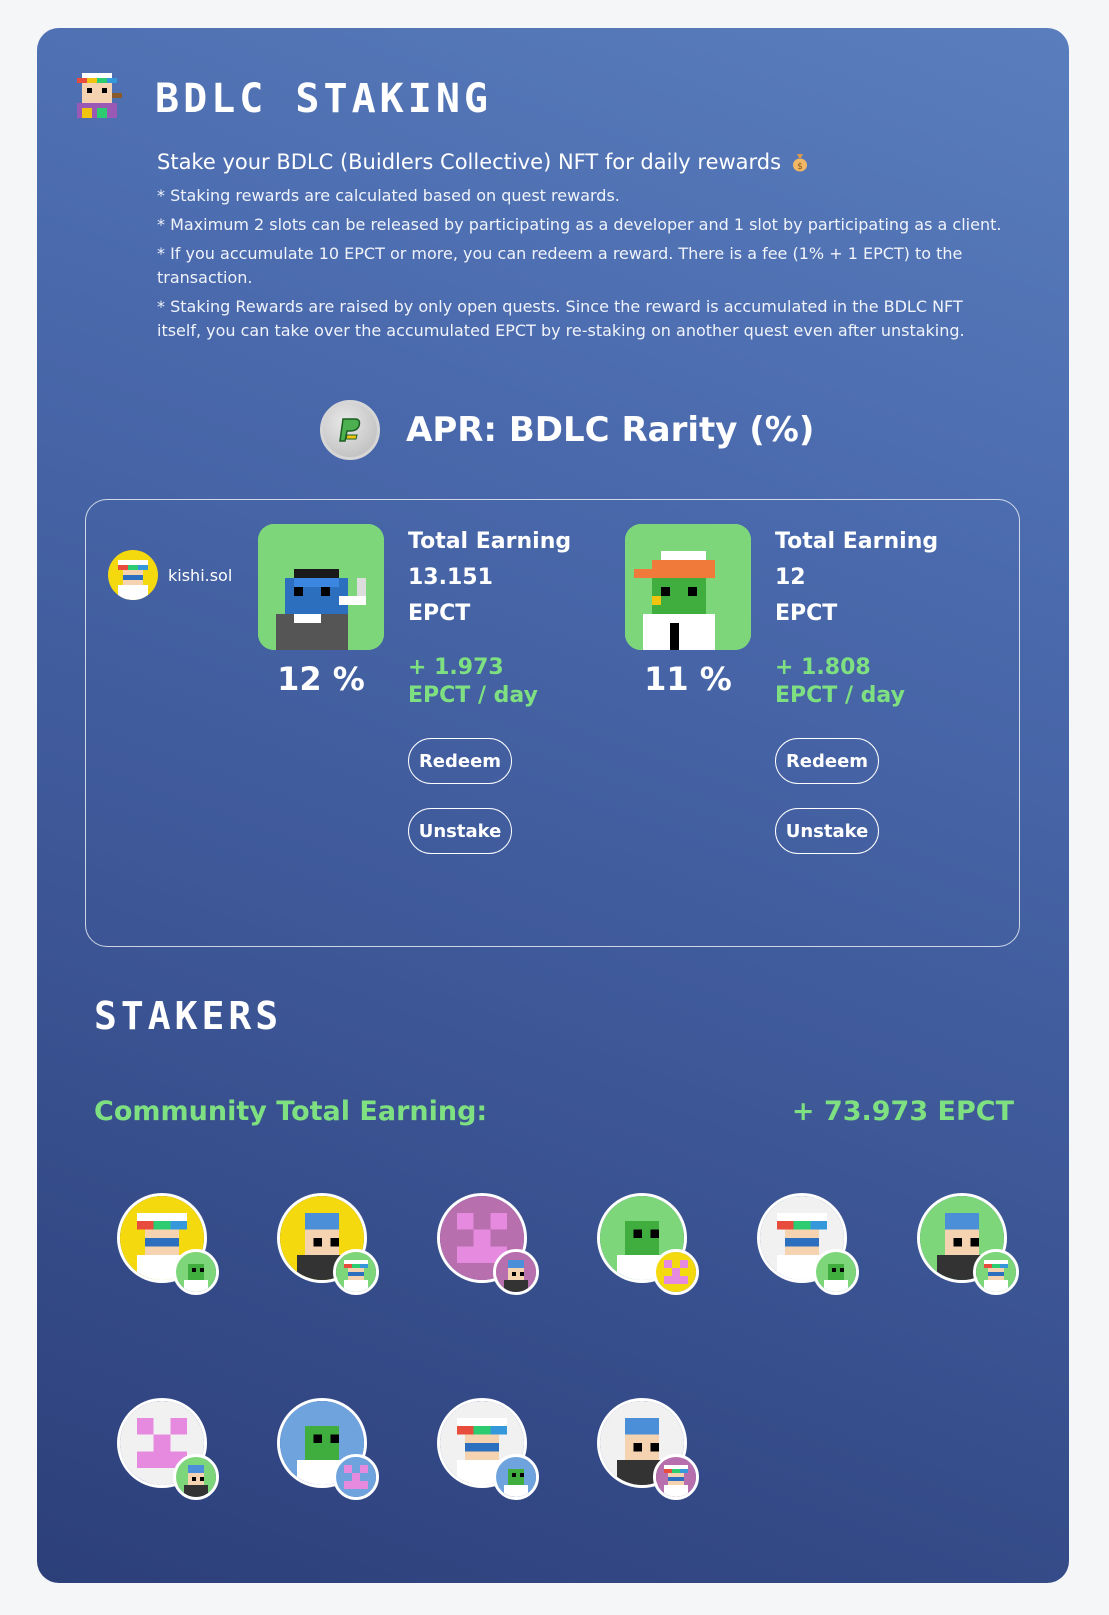 The width and height of the screenshot is (1109, 1615). I want to click on nft-rarity: 12 %, so click(321, 679).